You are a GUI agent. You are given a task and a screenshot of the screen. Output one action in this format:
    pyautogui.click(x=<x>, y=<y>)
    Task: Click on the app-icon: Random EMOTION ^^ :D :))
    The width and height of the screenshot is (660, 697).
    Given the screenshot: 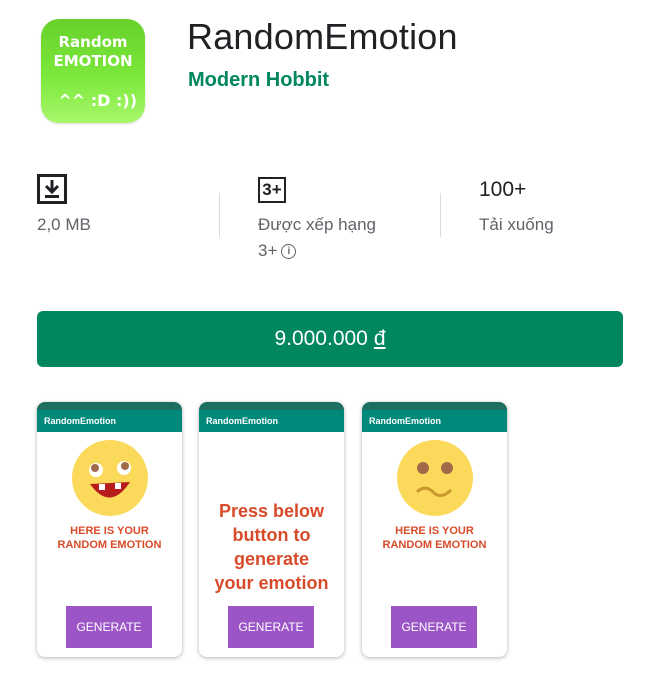 What is the action you would take?
    pyautogui.click(x=93, y=71)
    